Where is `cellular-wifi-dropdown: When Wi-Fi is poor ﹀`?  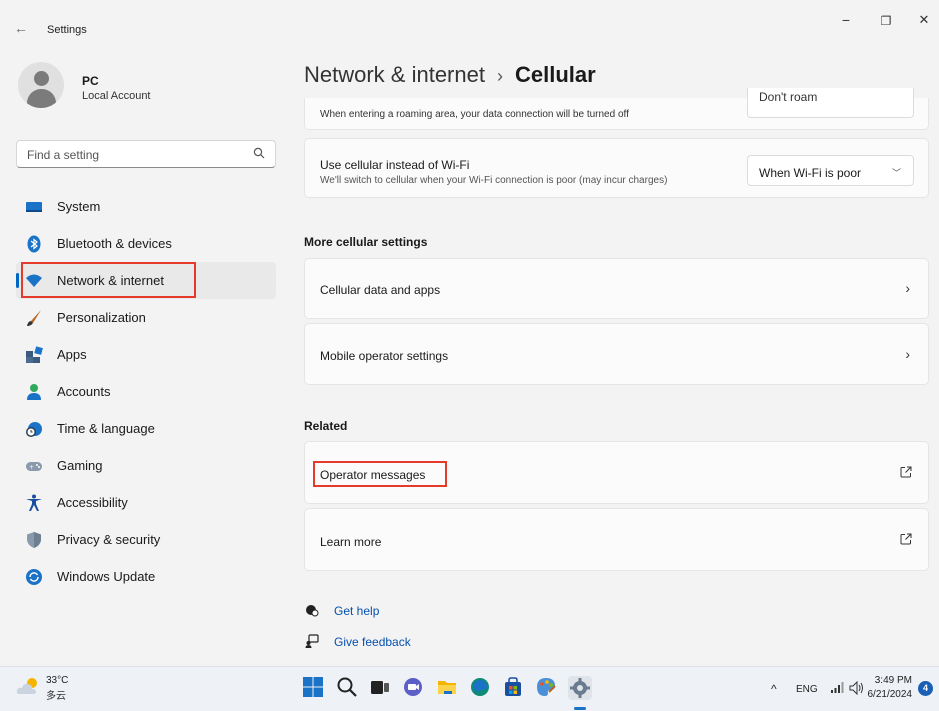
cellular-wifi-dropdown: When Wi-Fi is poor ﹀ is located at coordinates (830, 170).